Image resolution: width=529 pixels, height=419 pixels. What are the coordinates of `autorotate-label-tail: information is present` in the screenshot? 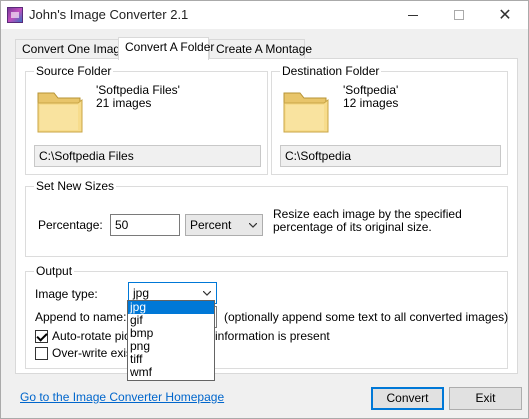 It's located at (272, 336).